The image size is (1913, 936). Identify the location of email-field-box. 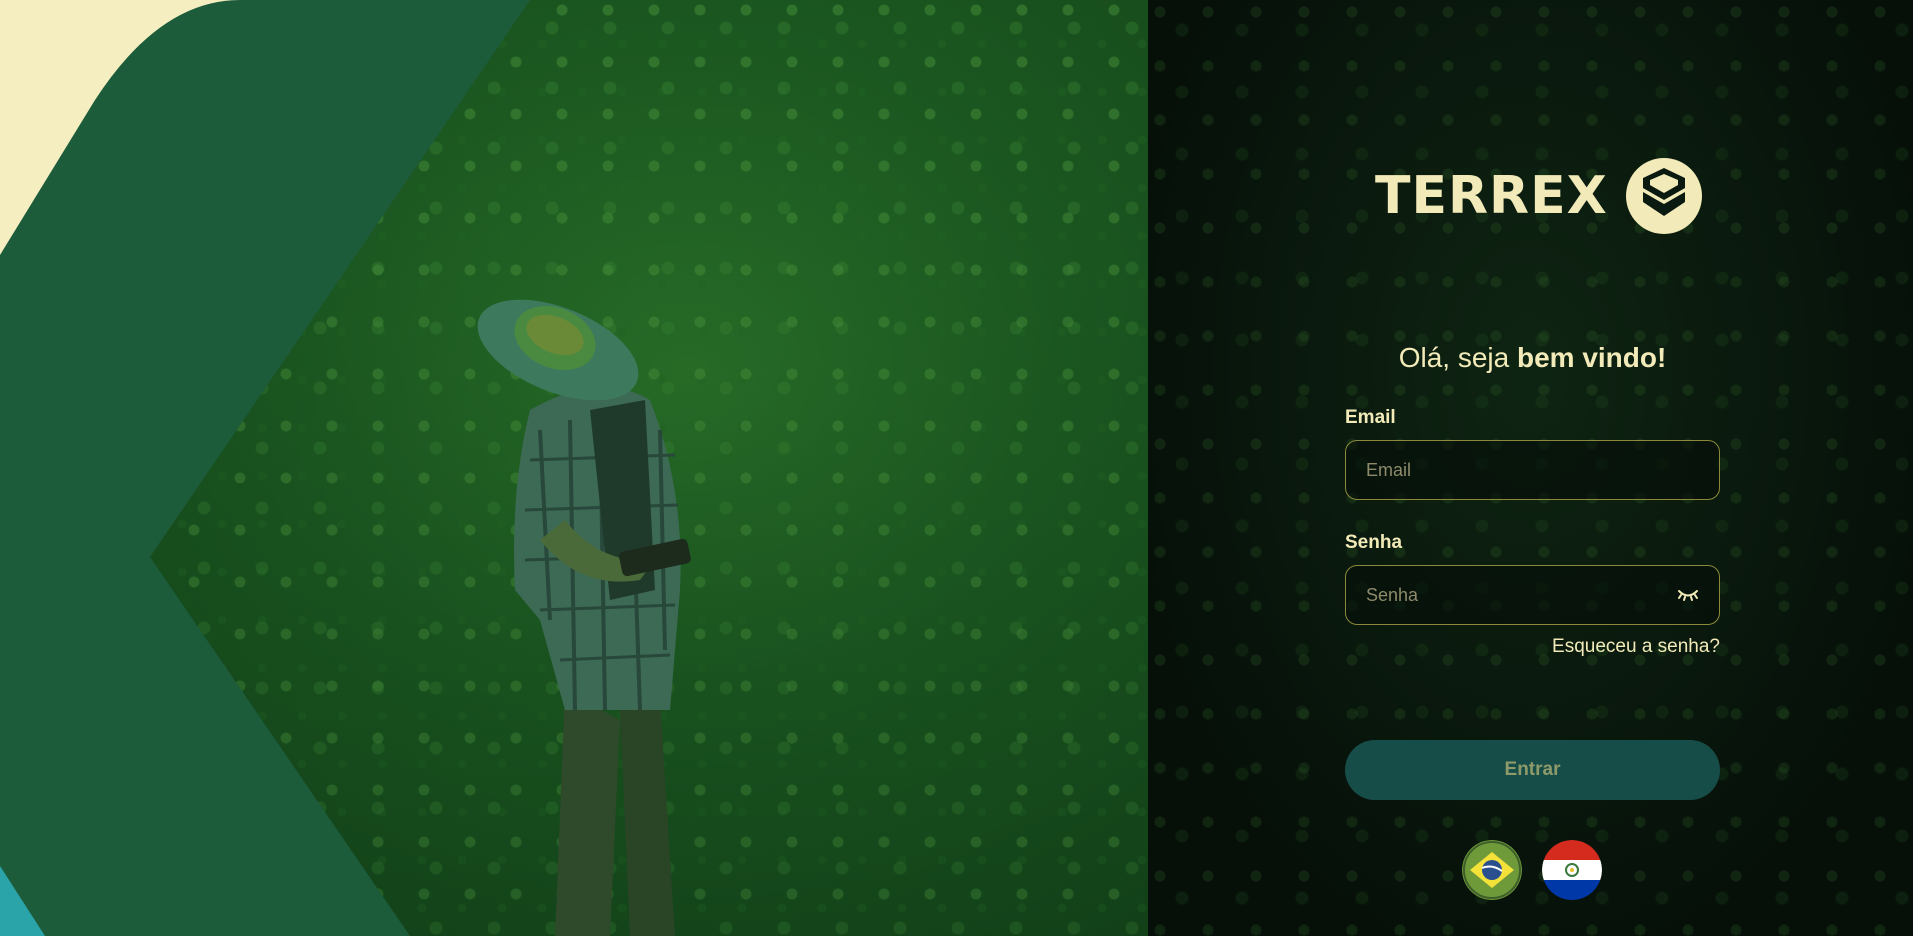
(1532, 470).